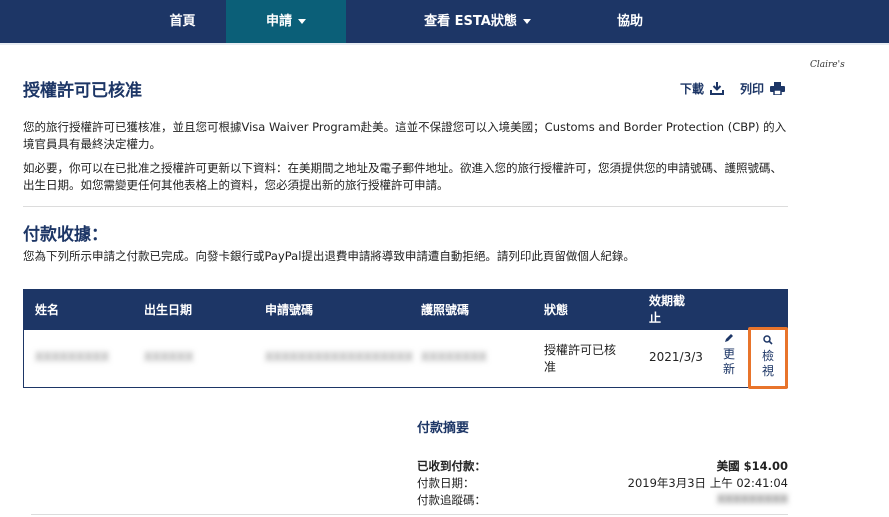 This screenshot has height=517, width=889. I want to click on bottom-divider, so click(409, 514).